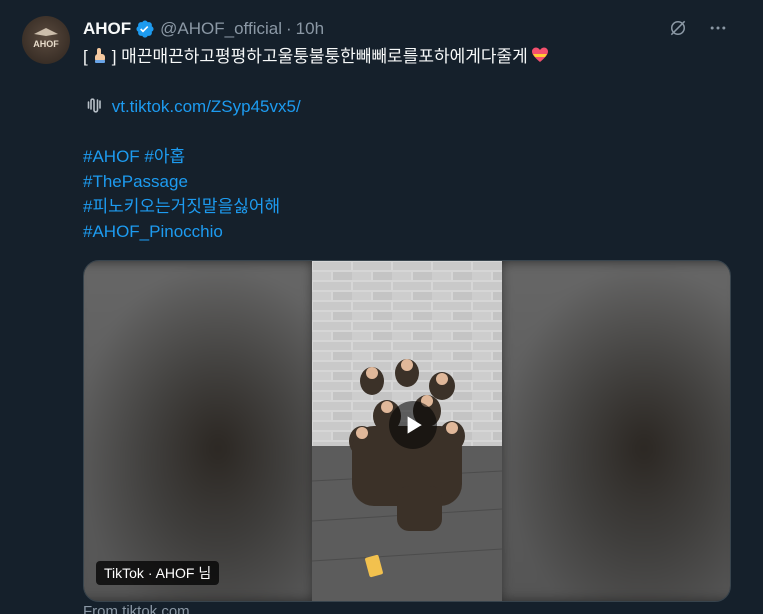 The height and width of the screenshot is (614, 763). What do you see at coordinates (539, 54) in the screenshot?
I see `heart-ribbon-icon` at bounding box center [539, 54].